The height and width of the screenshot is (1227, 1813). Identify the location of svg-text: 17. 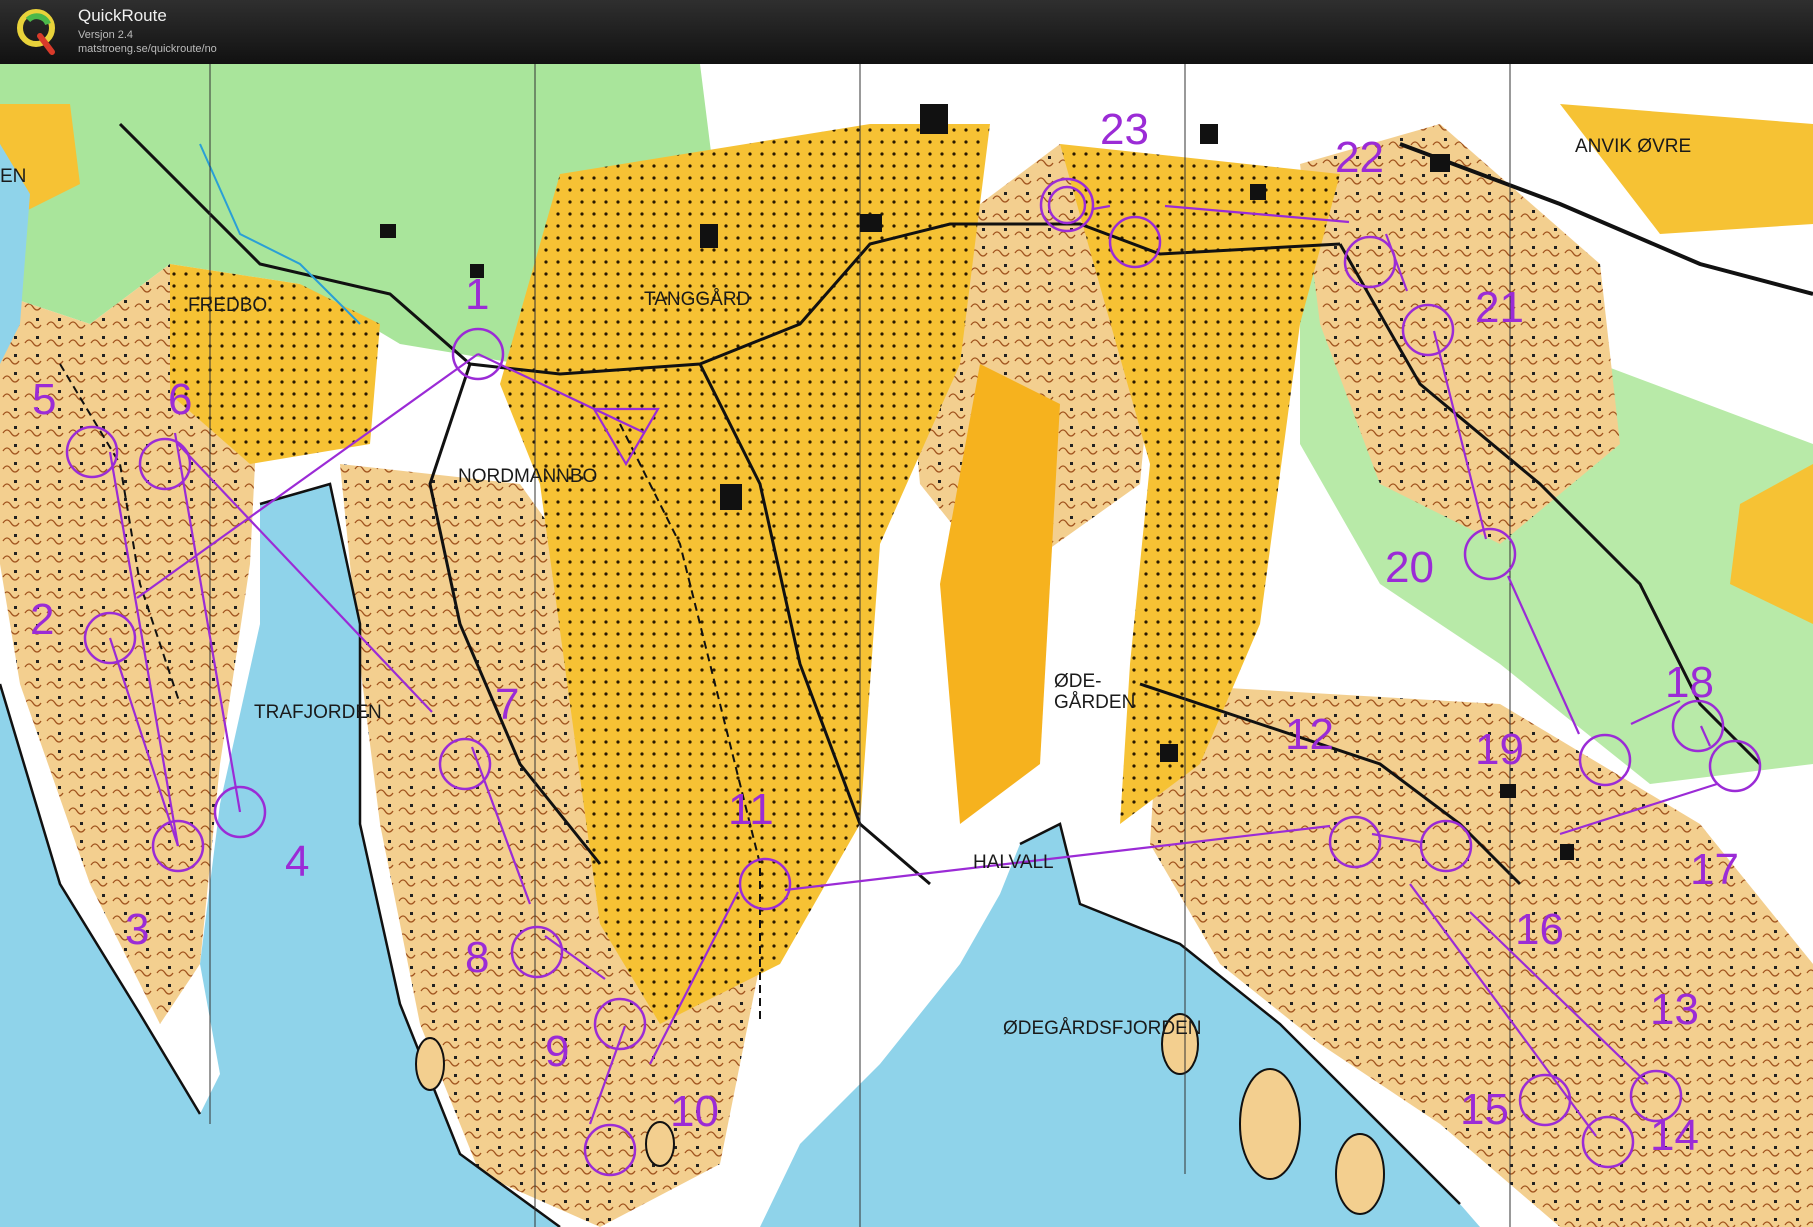
(1714, 869).